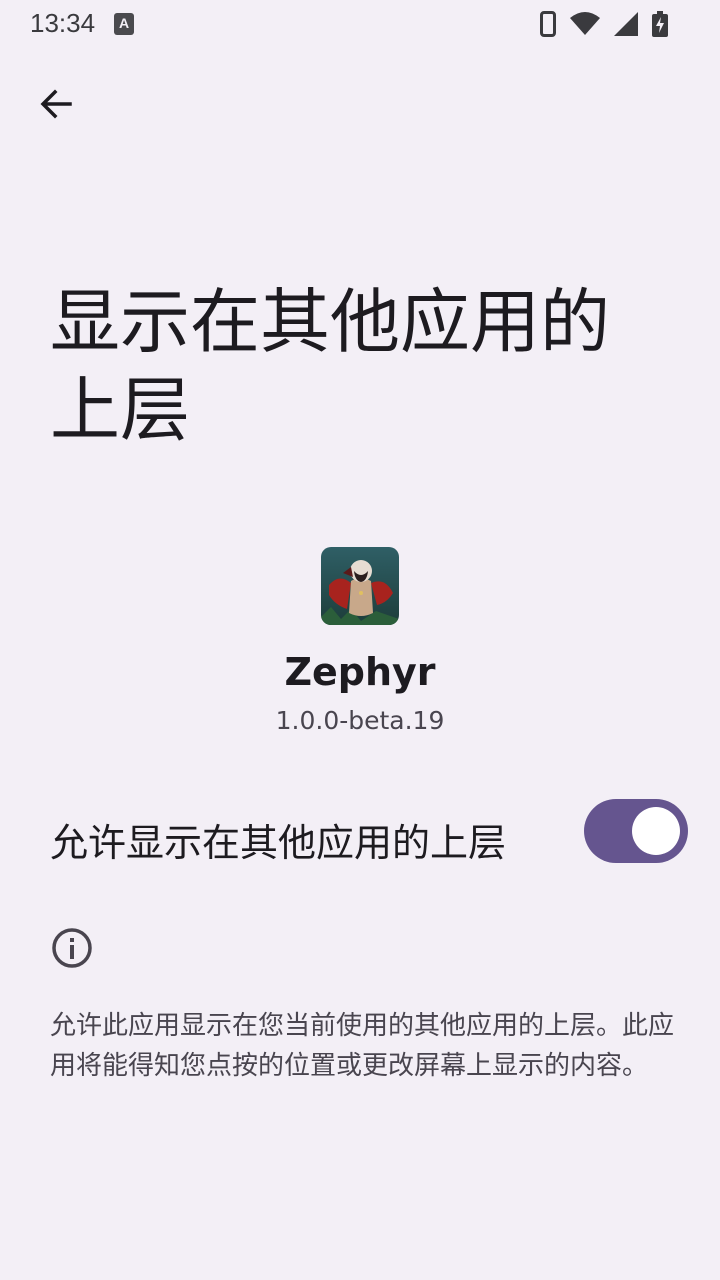 This screenshot has height=1280, width=720. Describe the element at coordinates (360, 24) in the screenshot. I see `status-bar: 13:34 A` at that location.